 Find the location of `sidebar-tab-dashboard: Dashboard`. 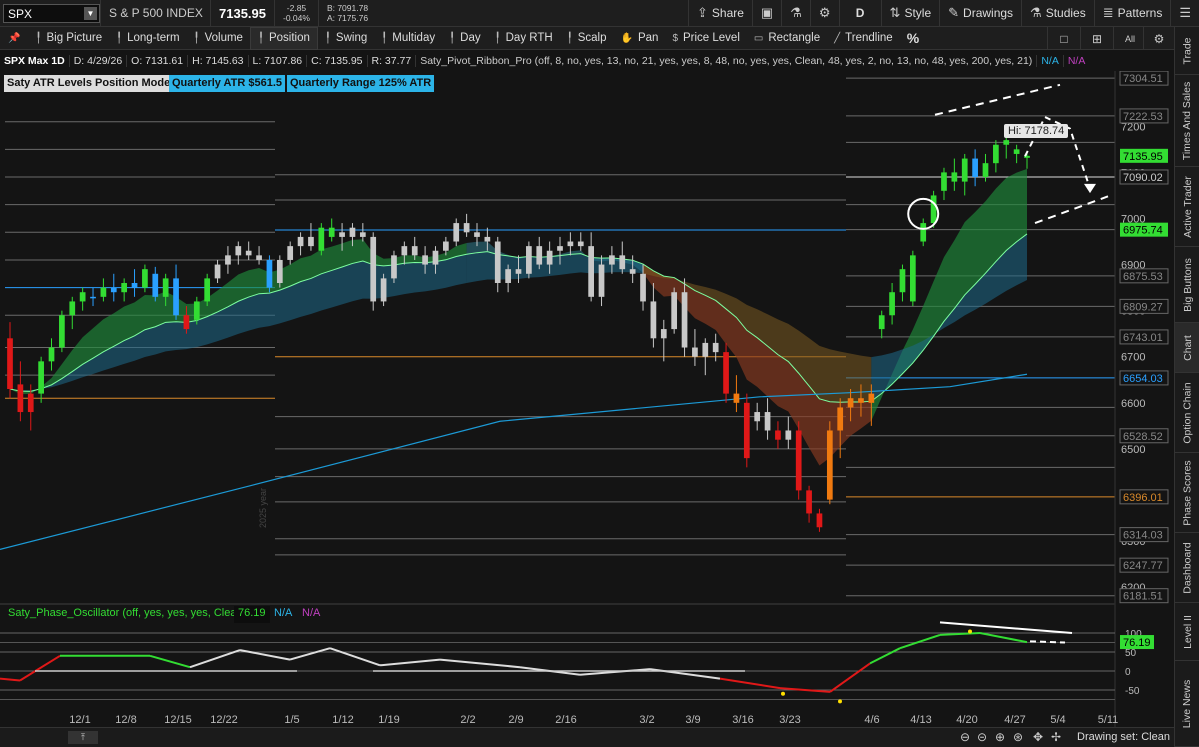

sidebar-tab-dashboard: Dashboard is located at coordinates (1187, 568).